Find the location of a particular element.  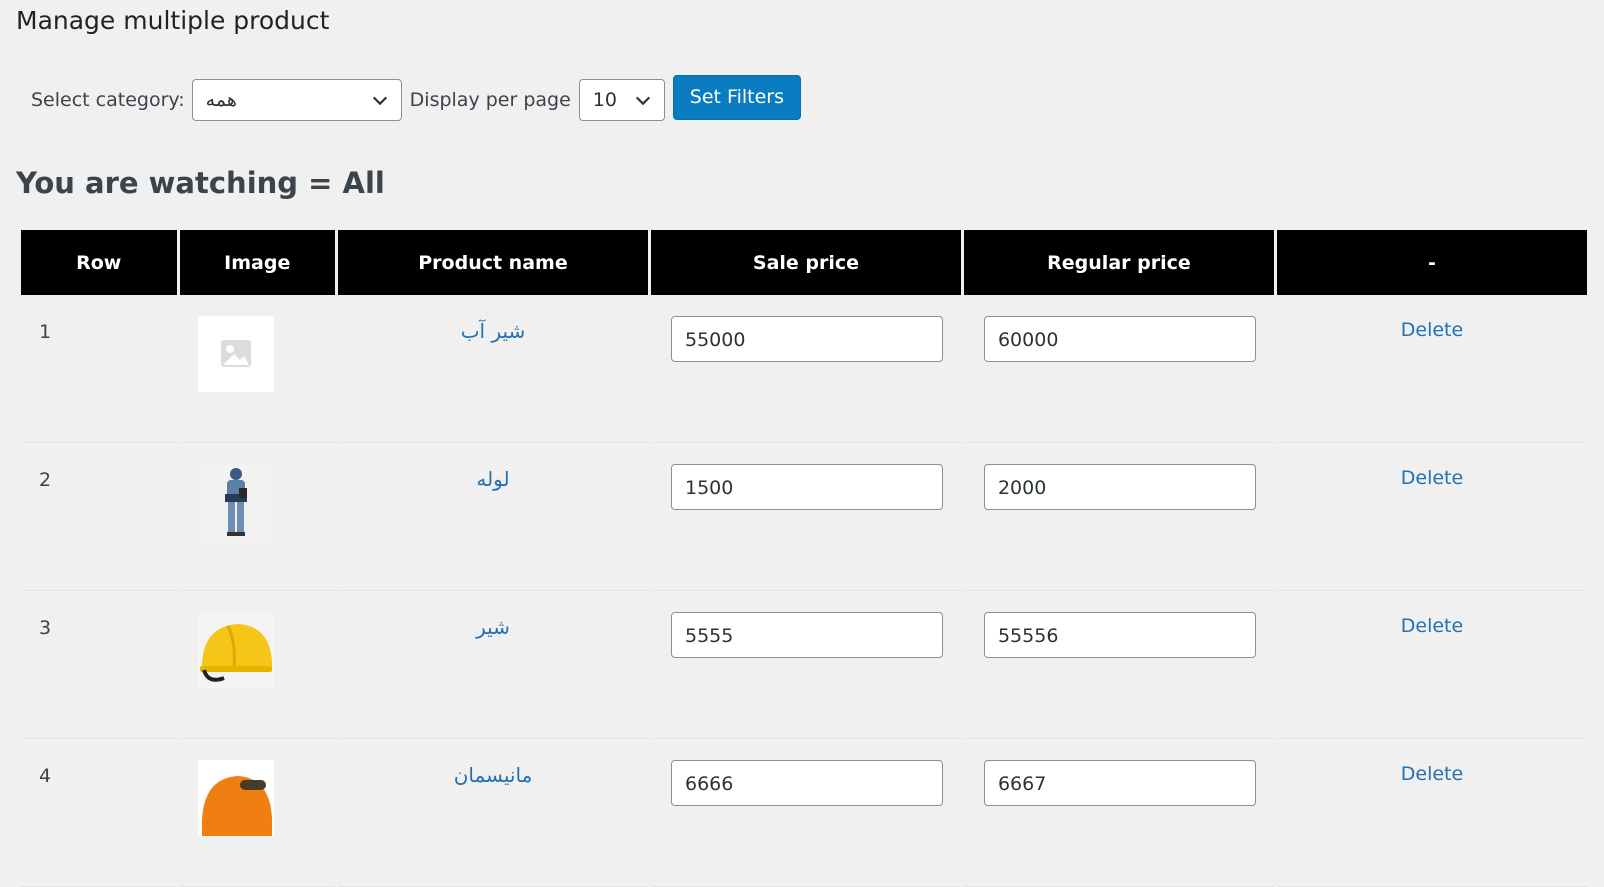

per-page-select: 10 is located at coordinates (621, 100).